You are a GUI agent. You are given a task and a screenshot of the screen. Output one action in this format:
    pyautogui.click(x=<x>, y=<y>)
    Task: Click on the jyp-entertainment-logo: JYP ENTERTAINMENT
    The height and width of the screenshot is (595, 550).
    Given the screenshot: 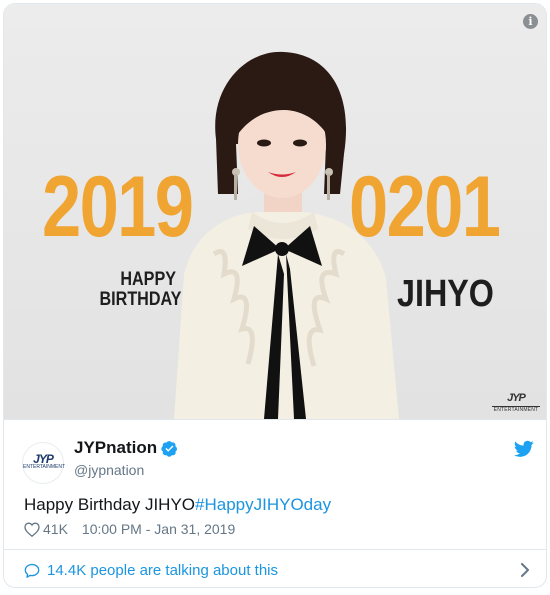 What is the action you would take?
    pyautogui.click(x=516, y=402)
    